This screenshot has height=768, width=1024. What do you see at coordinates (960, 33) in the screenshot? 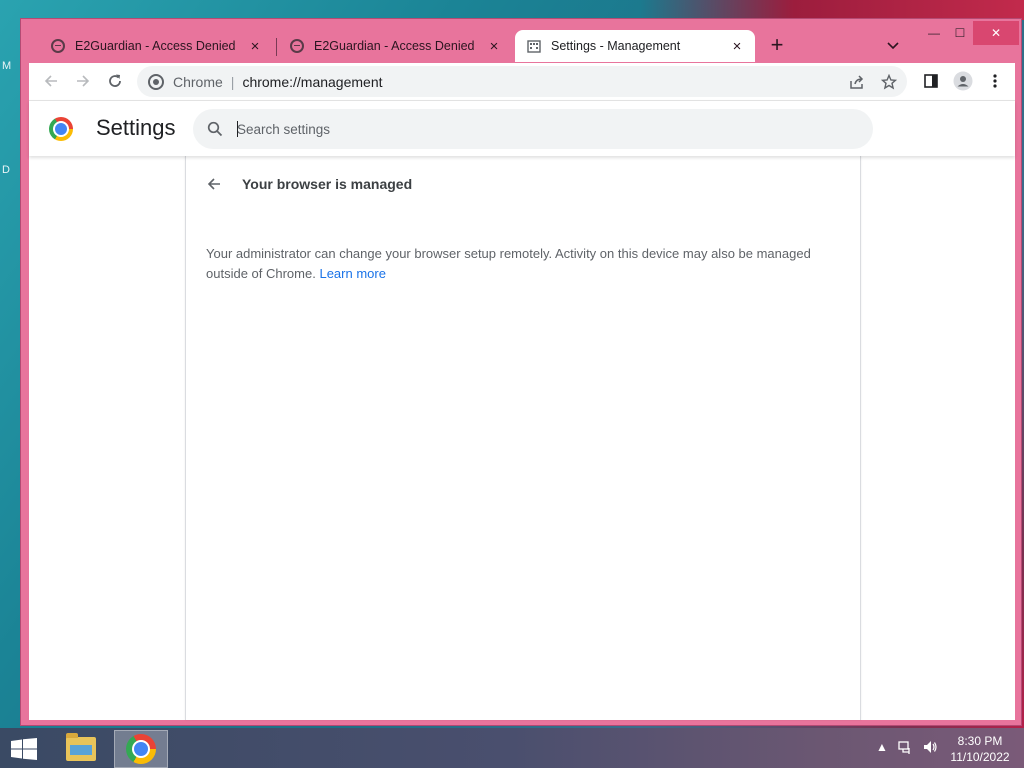
I see `maximize-button: ☐` at bounding box center [960, 33].